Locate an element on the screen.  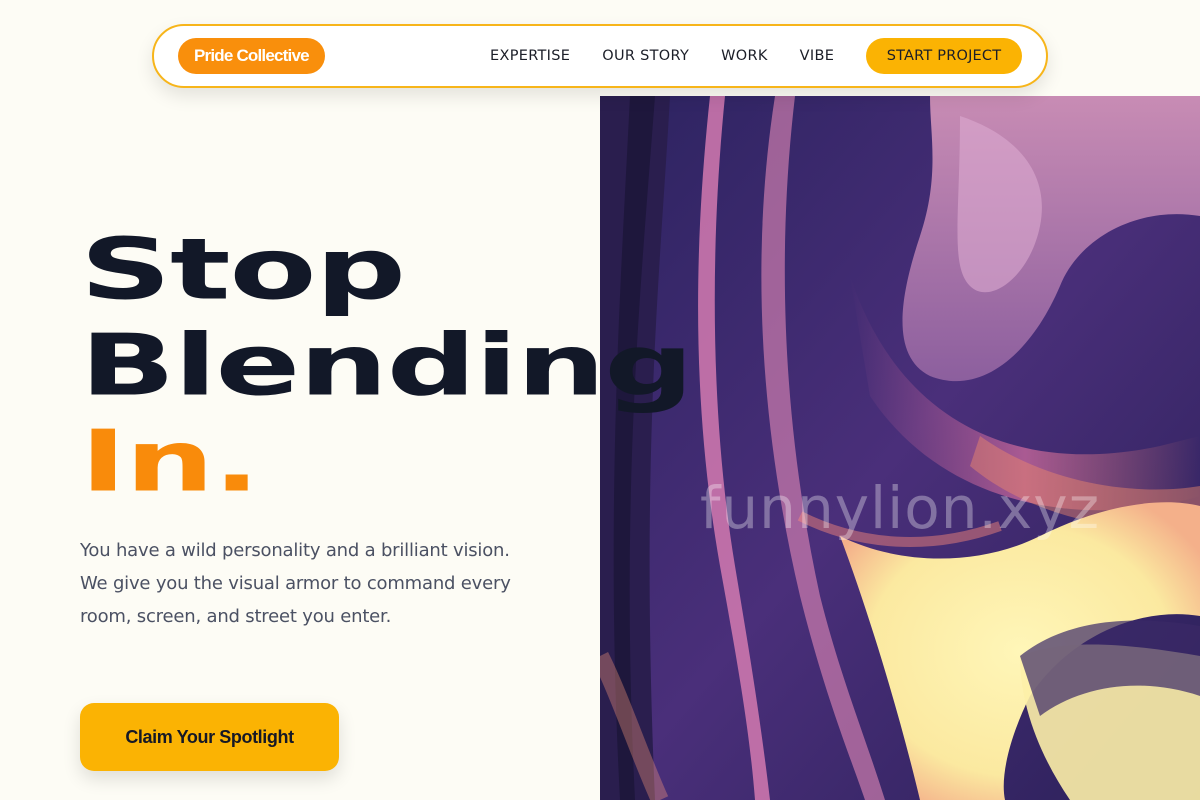
claim-spotlight-button: Claim Your Spotlight is located at coordinates (209, 737).